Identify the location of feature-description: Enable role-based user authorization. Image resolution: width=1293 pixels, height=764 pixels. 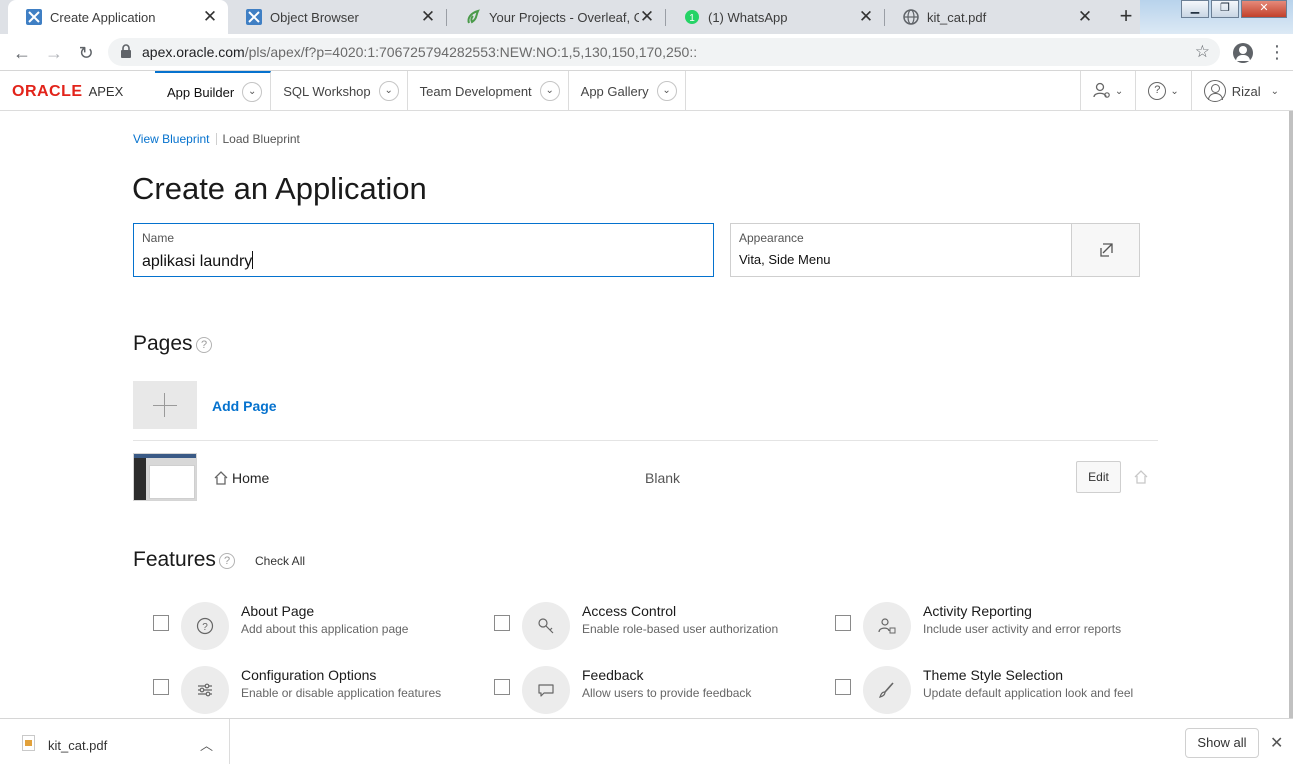
(680, 629).